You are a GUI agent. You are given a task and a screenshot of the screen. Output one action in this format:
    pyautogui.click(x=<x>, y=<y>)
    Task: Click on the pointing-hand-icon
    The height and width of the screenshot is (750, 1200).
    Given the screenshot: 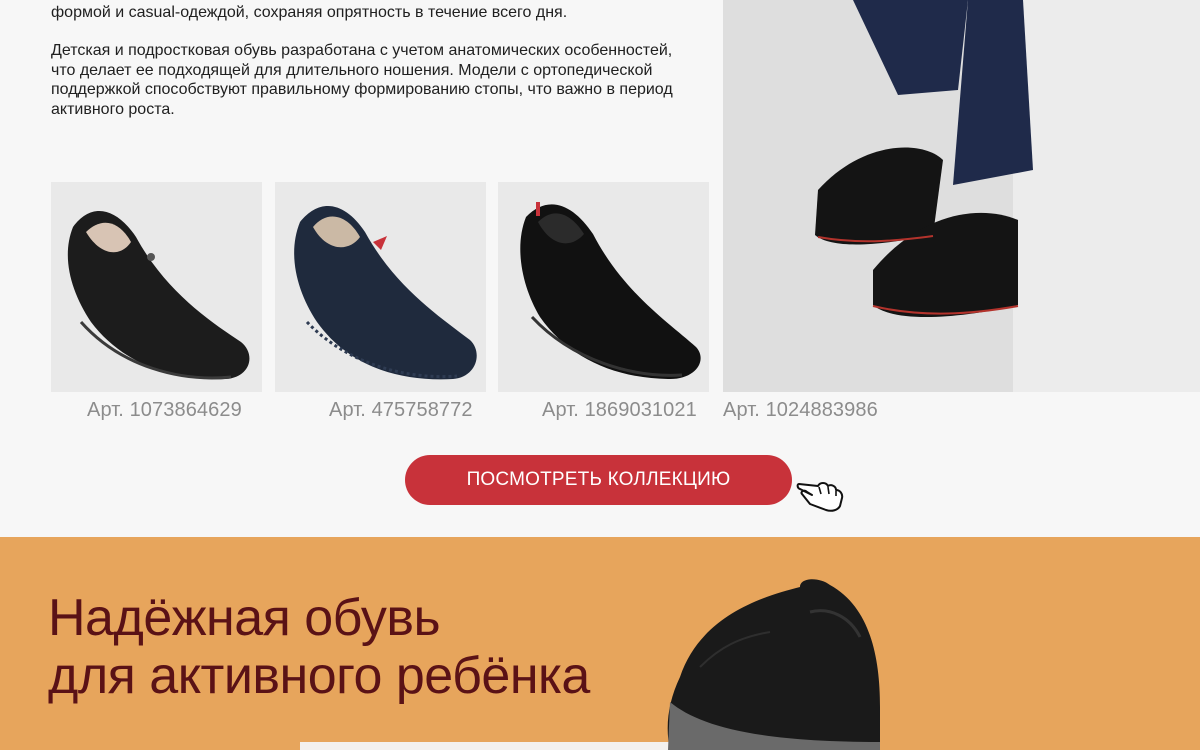 What is the action you would take?
    pyautogui.click(x=820, y=497)
    